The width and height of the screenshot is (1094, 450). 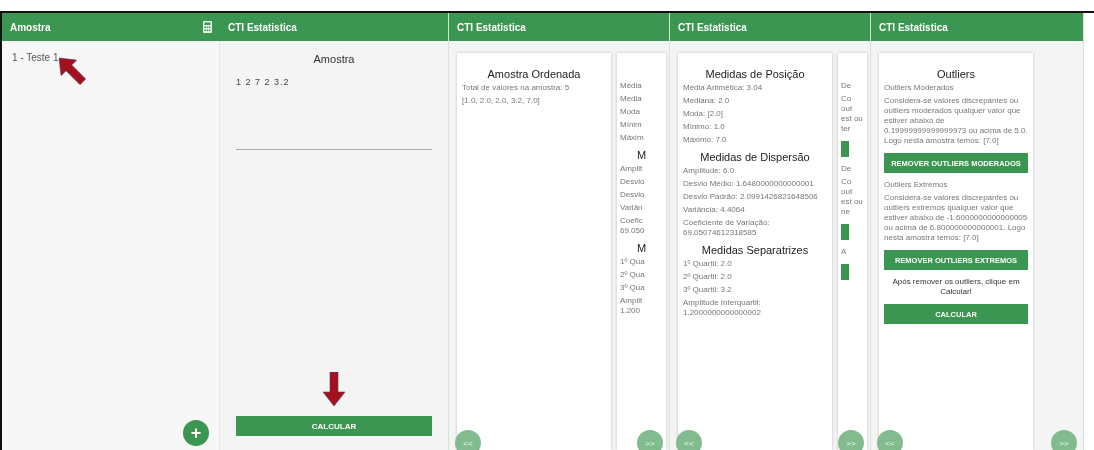 I want to click on card-text: Coefic 69.050, so click(x=633, y=226).